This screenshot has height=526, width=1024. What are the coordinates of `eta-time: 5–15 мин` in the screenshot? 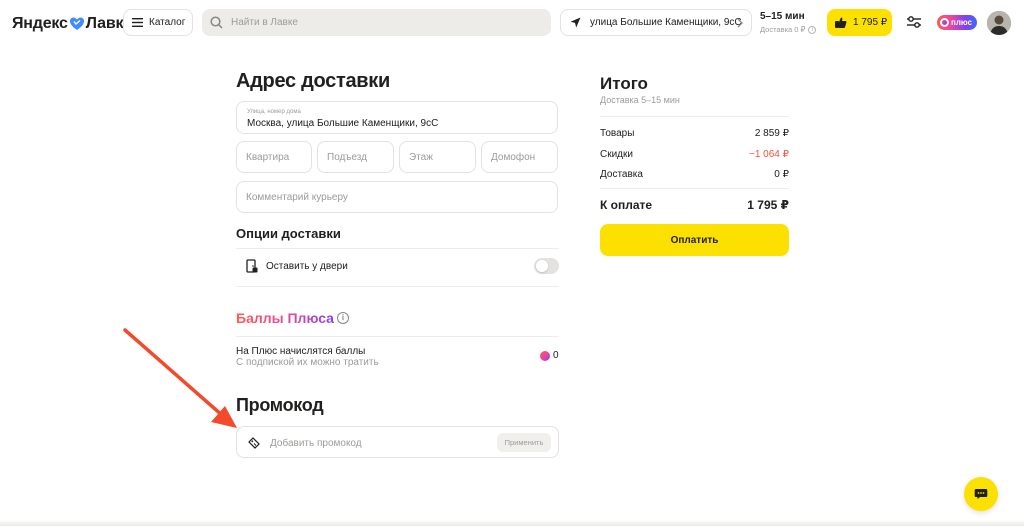 It's located at (782, 16).